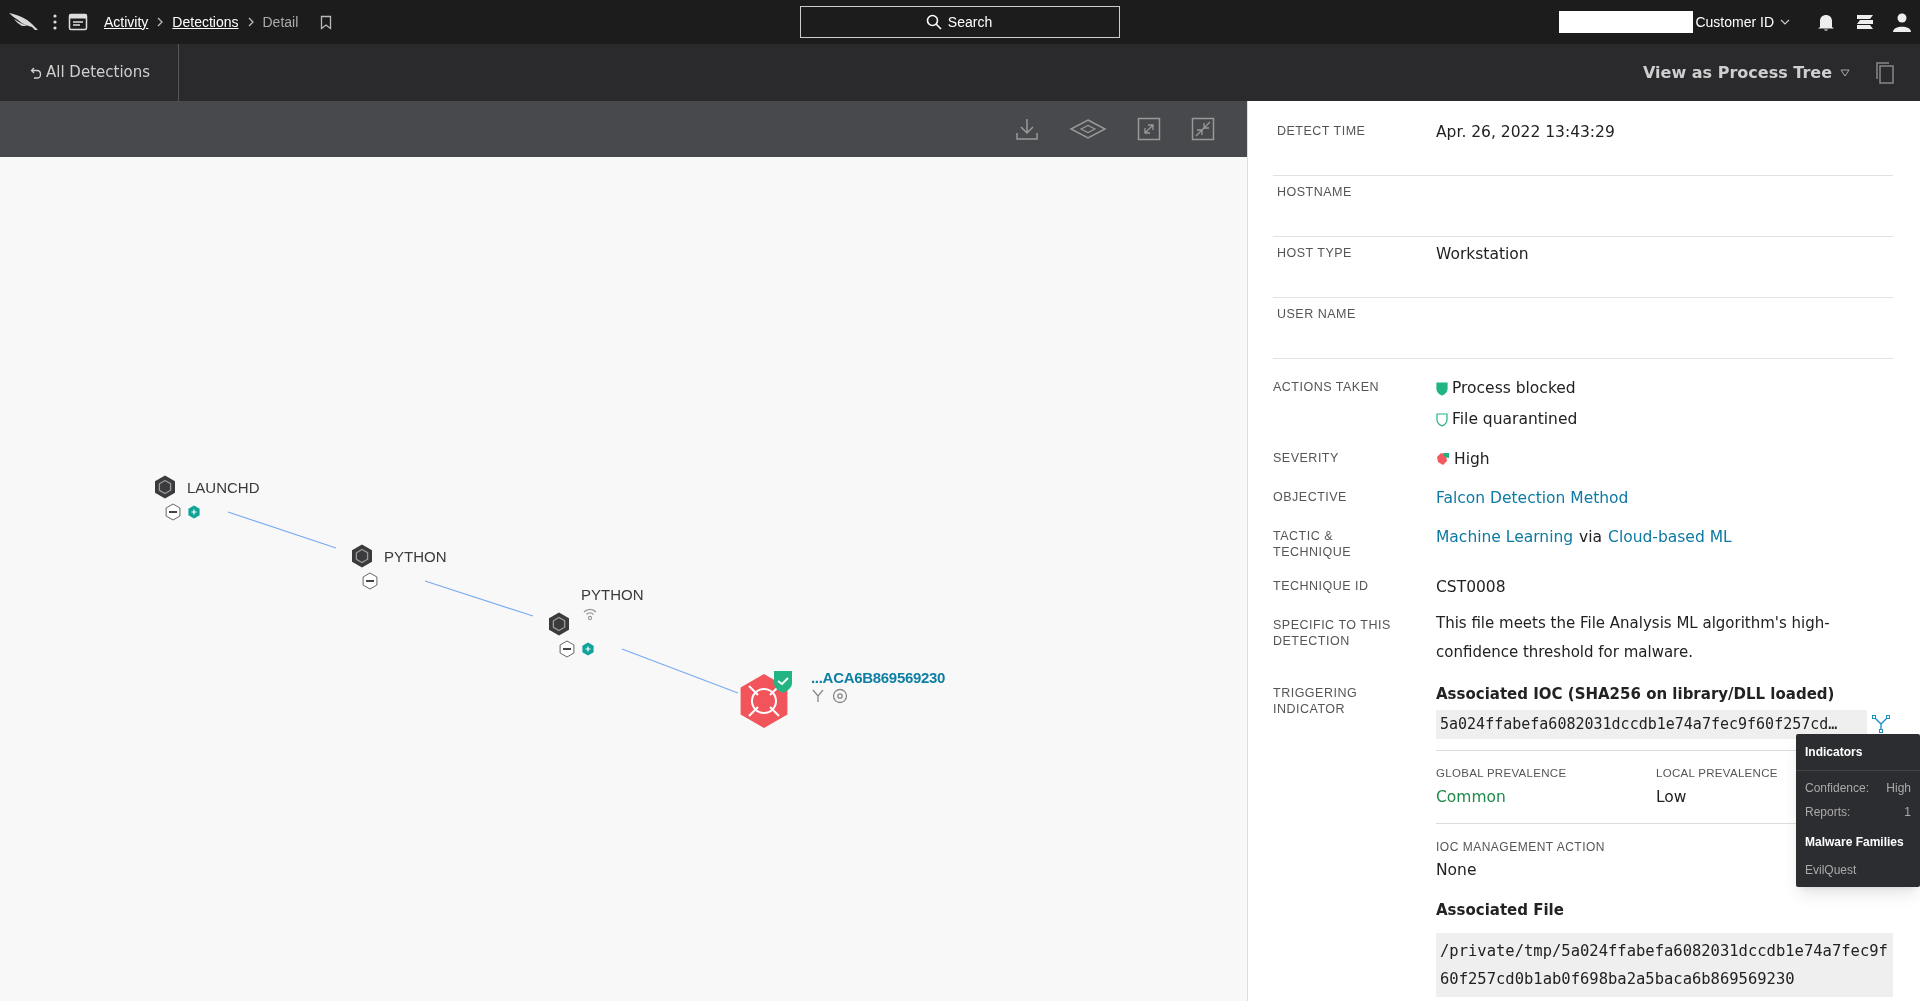 The image size is (1920, 1001). I want to click on field-label: USER NAME, so click(1317, 314).